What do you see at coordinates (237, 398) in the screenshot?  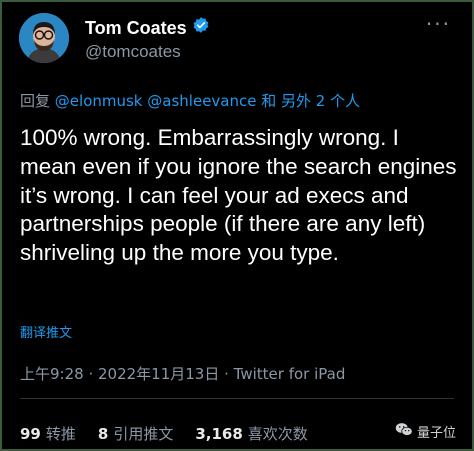 I see `divider` at bounding box center [237, 398].